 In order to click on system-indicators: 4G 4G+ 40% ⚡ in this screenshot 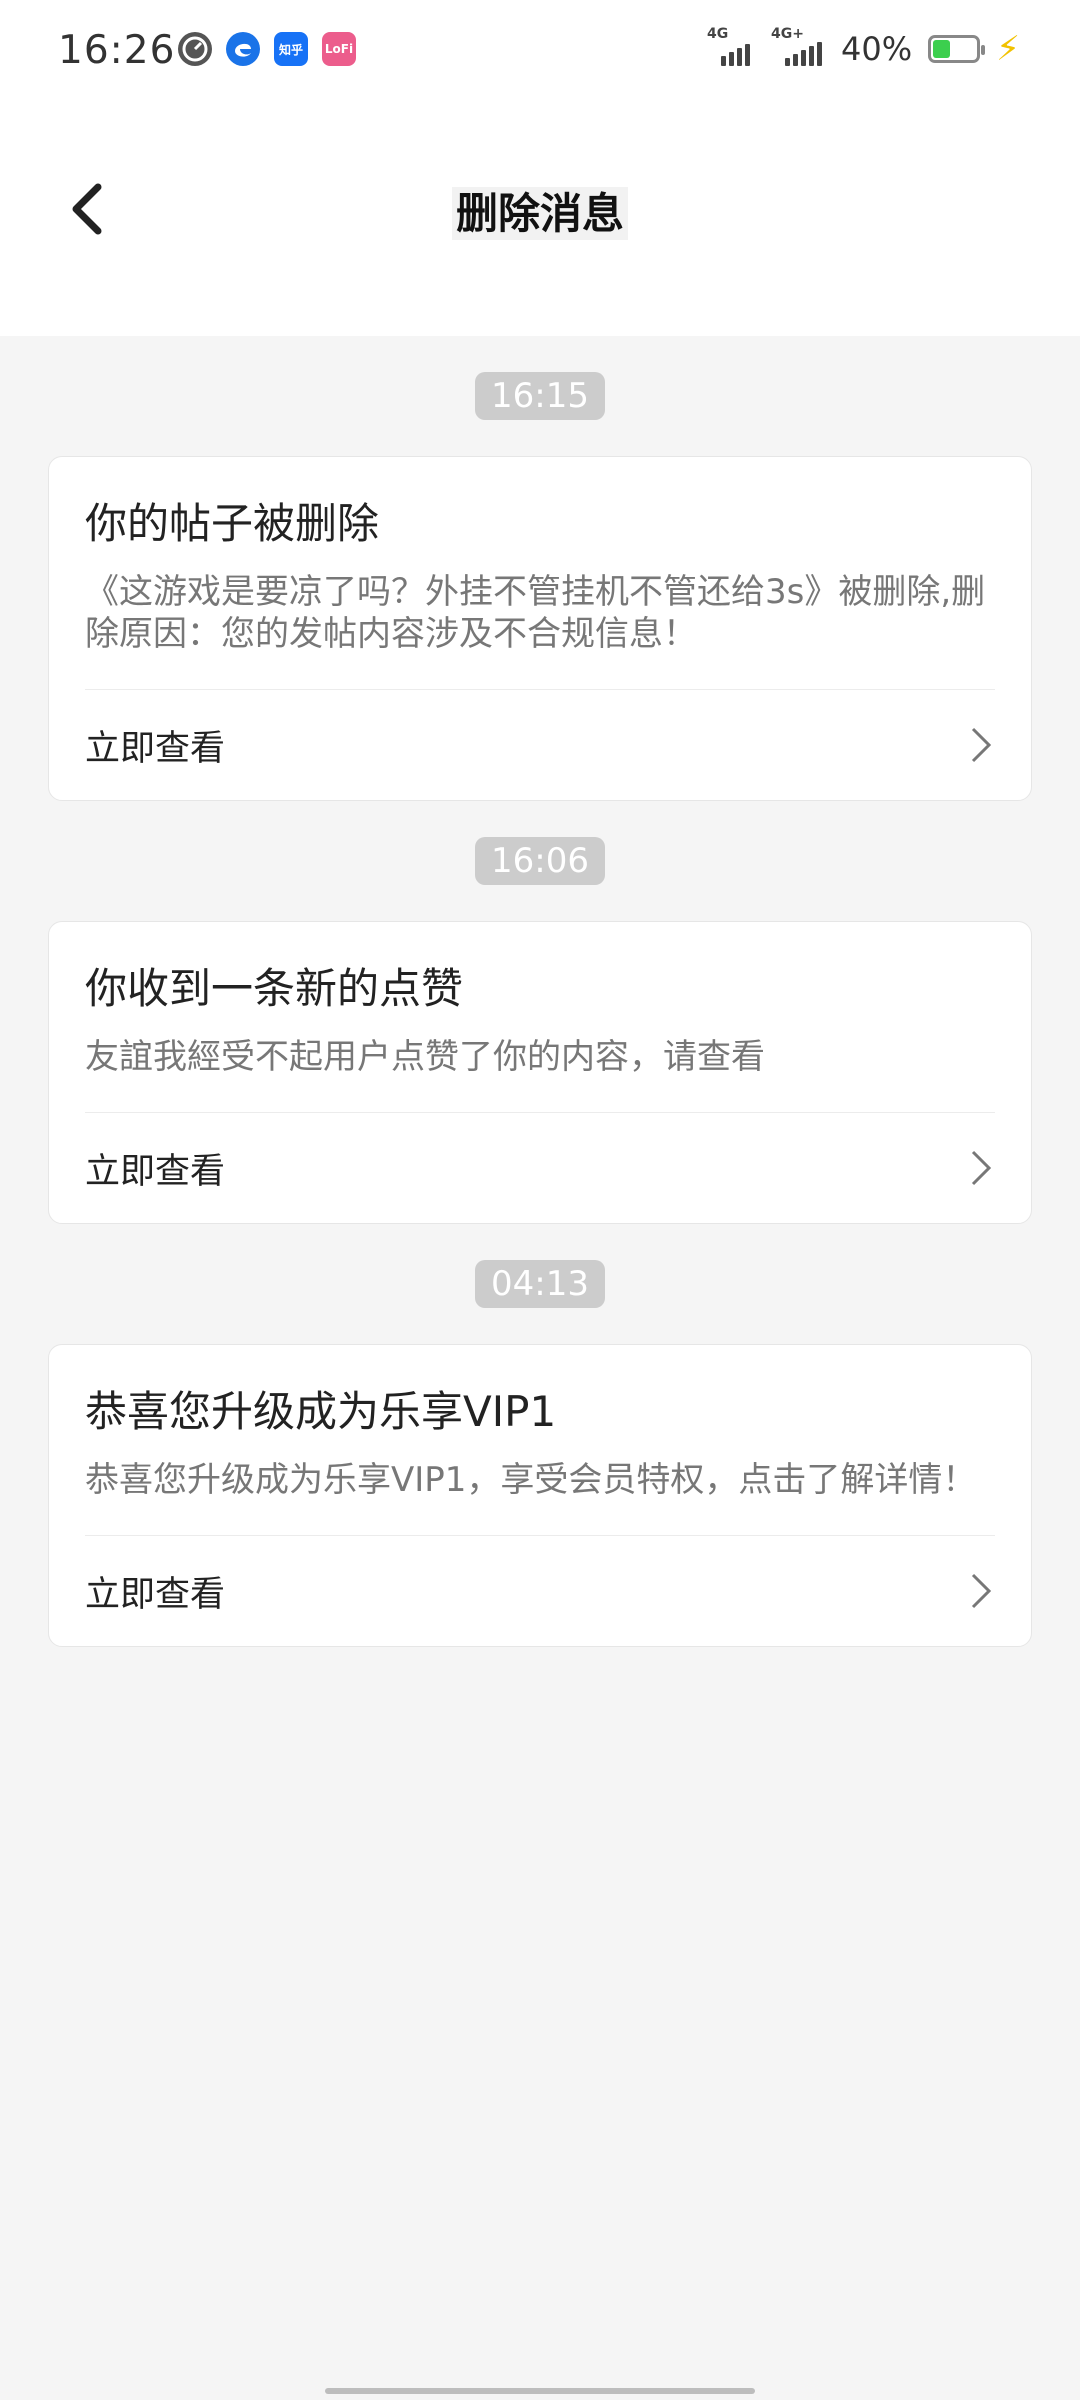, I will do `click(863, 47)`.